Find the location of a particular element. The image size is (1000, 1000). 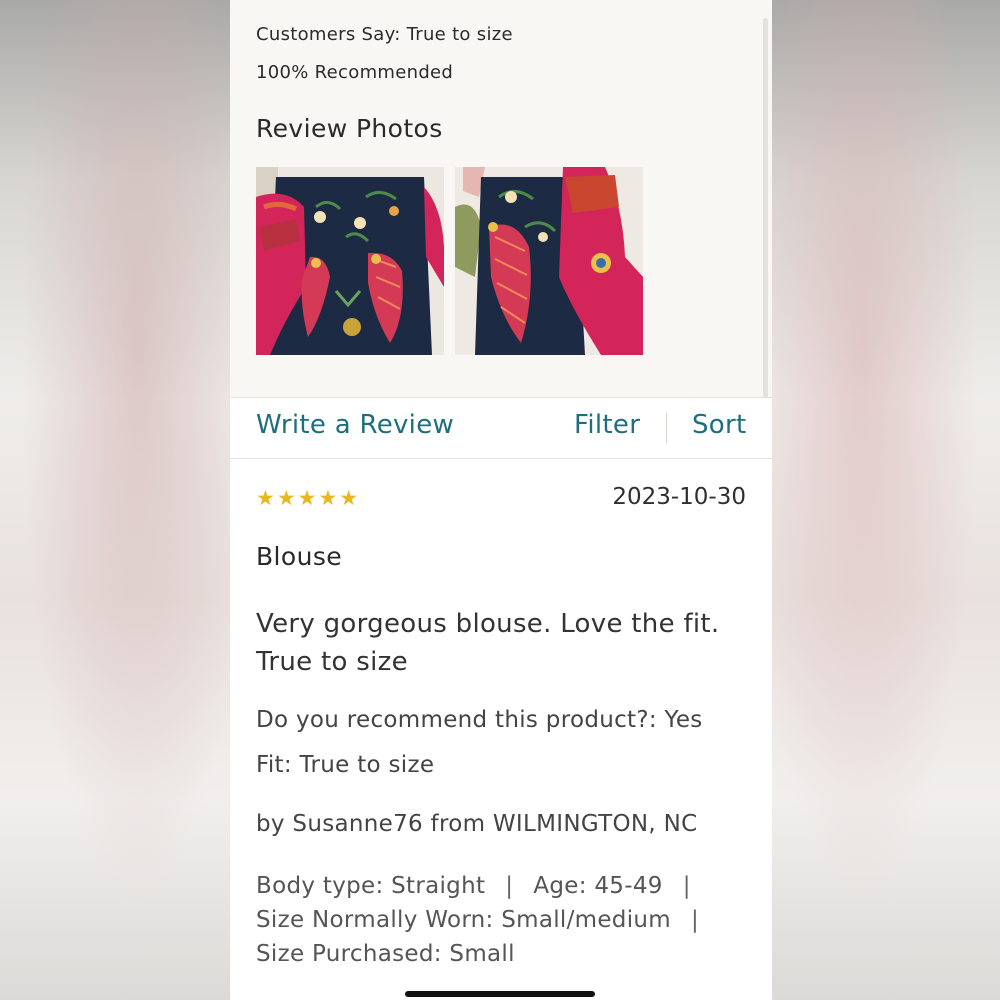

write-review-link: Write a Review is located at coordinates (355, 425).